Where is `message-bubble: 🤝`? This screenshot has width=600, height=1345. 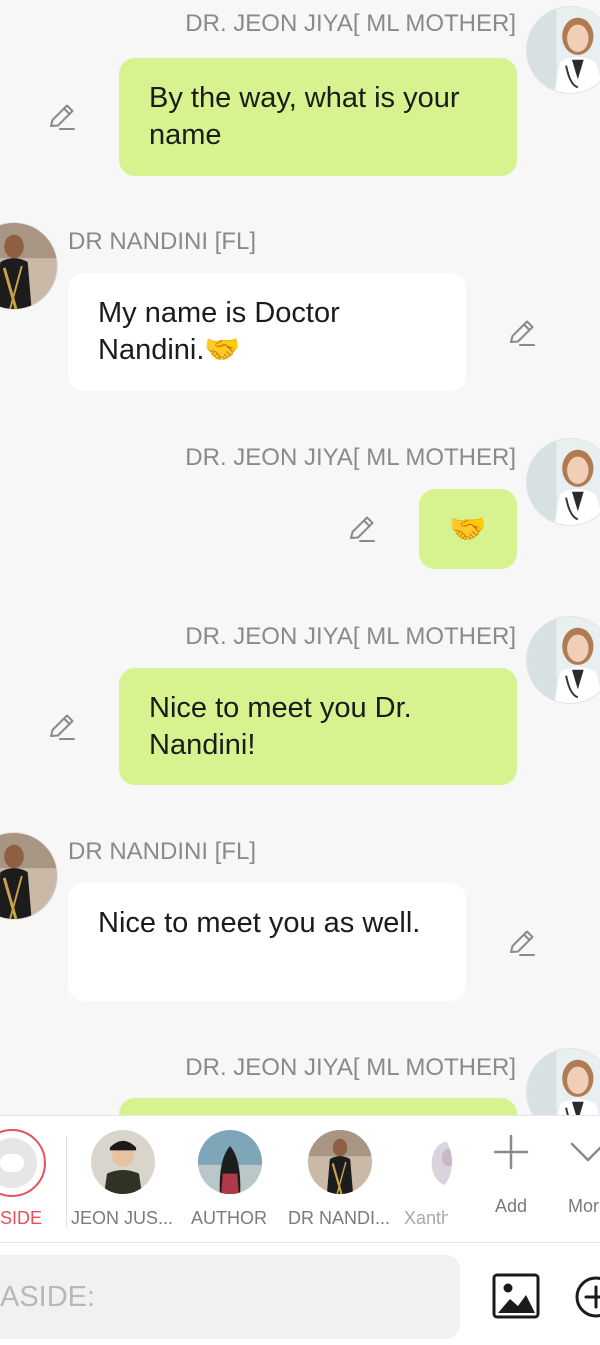 message-bubble: 🤝 is located at coordinates (468, 529).